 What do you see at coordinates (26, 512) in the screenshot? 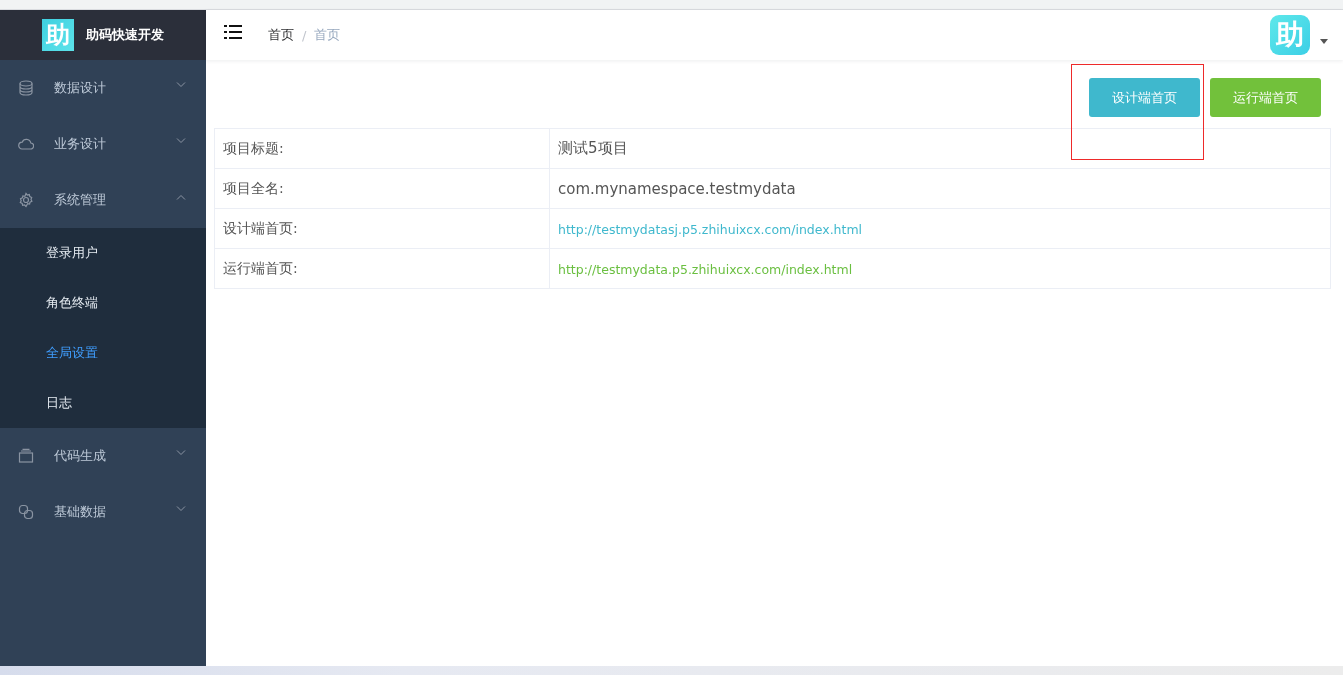
I see `link-icon` at bounding box center [26, 512].